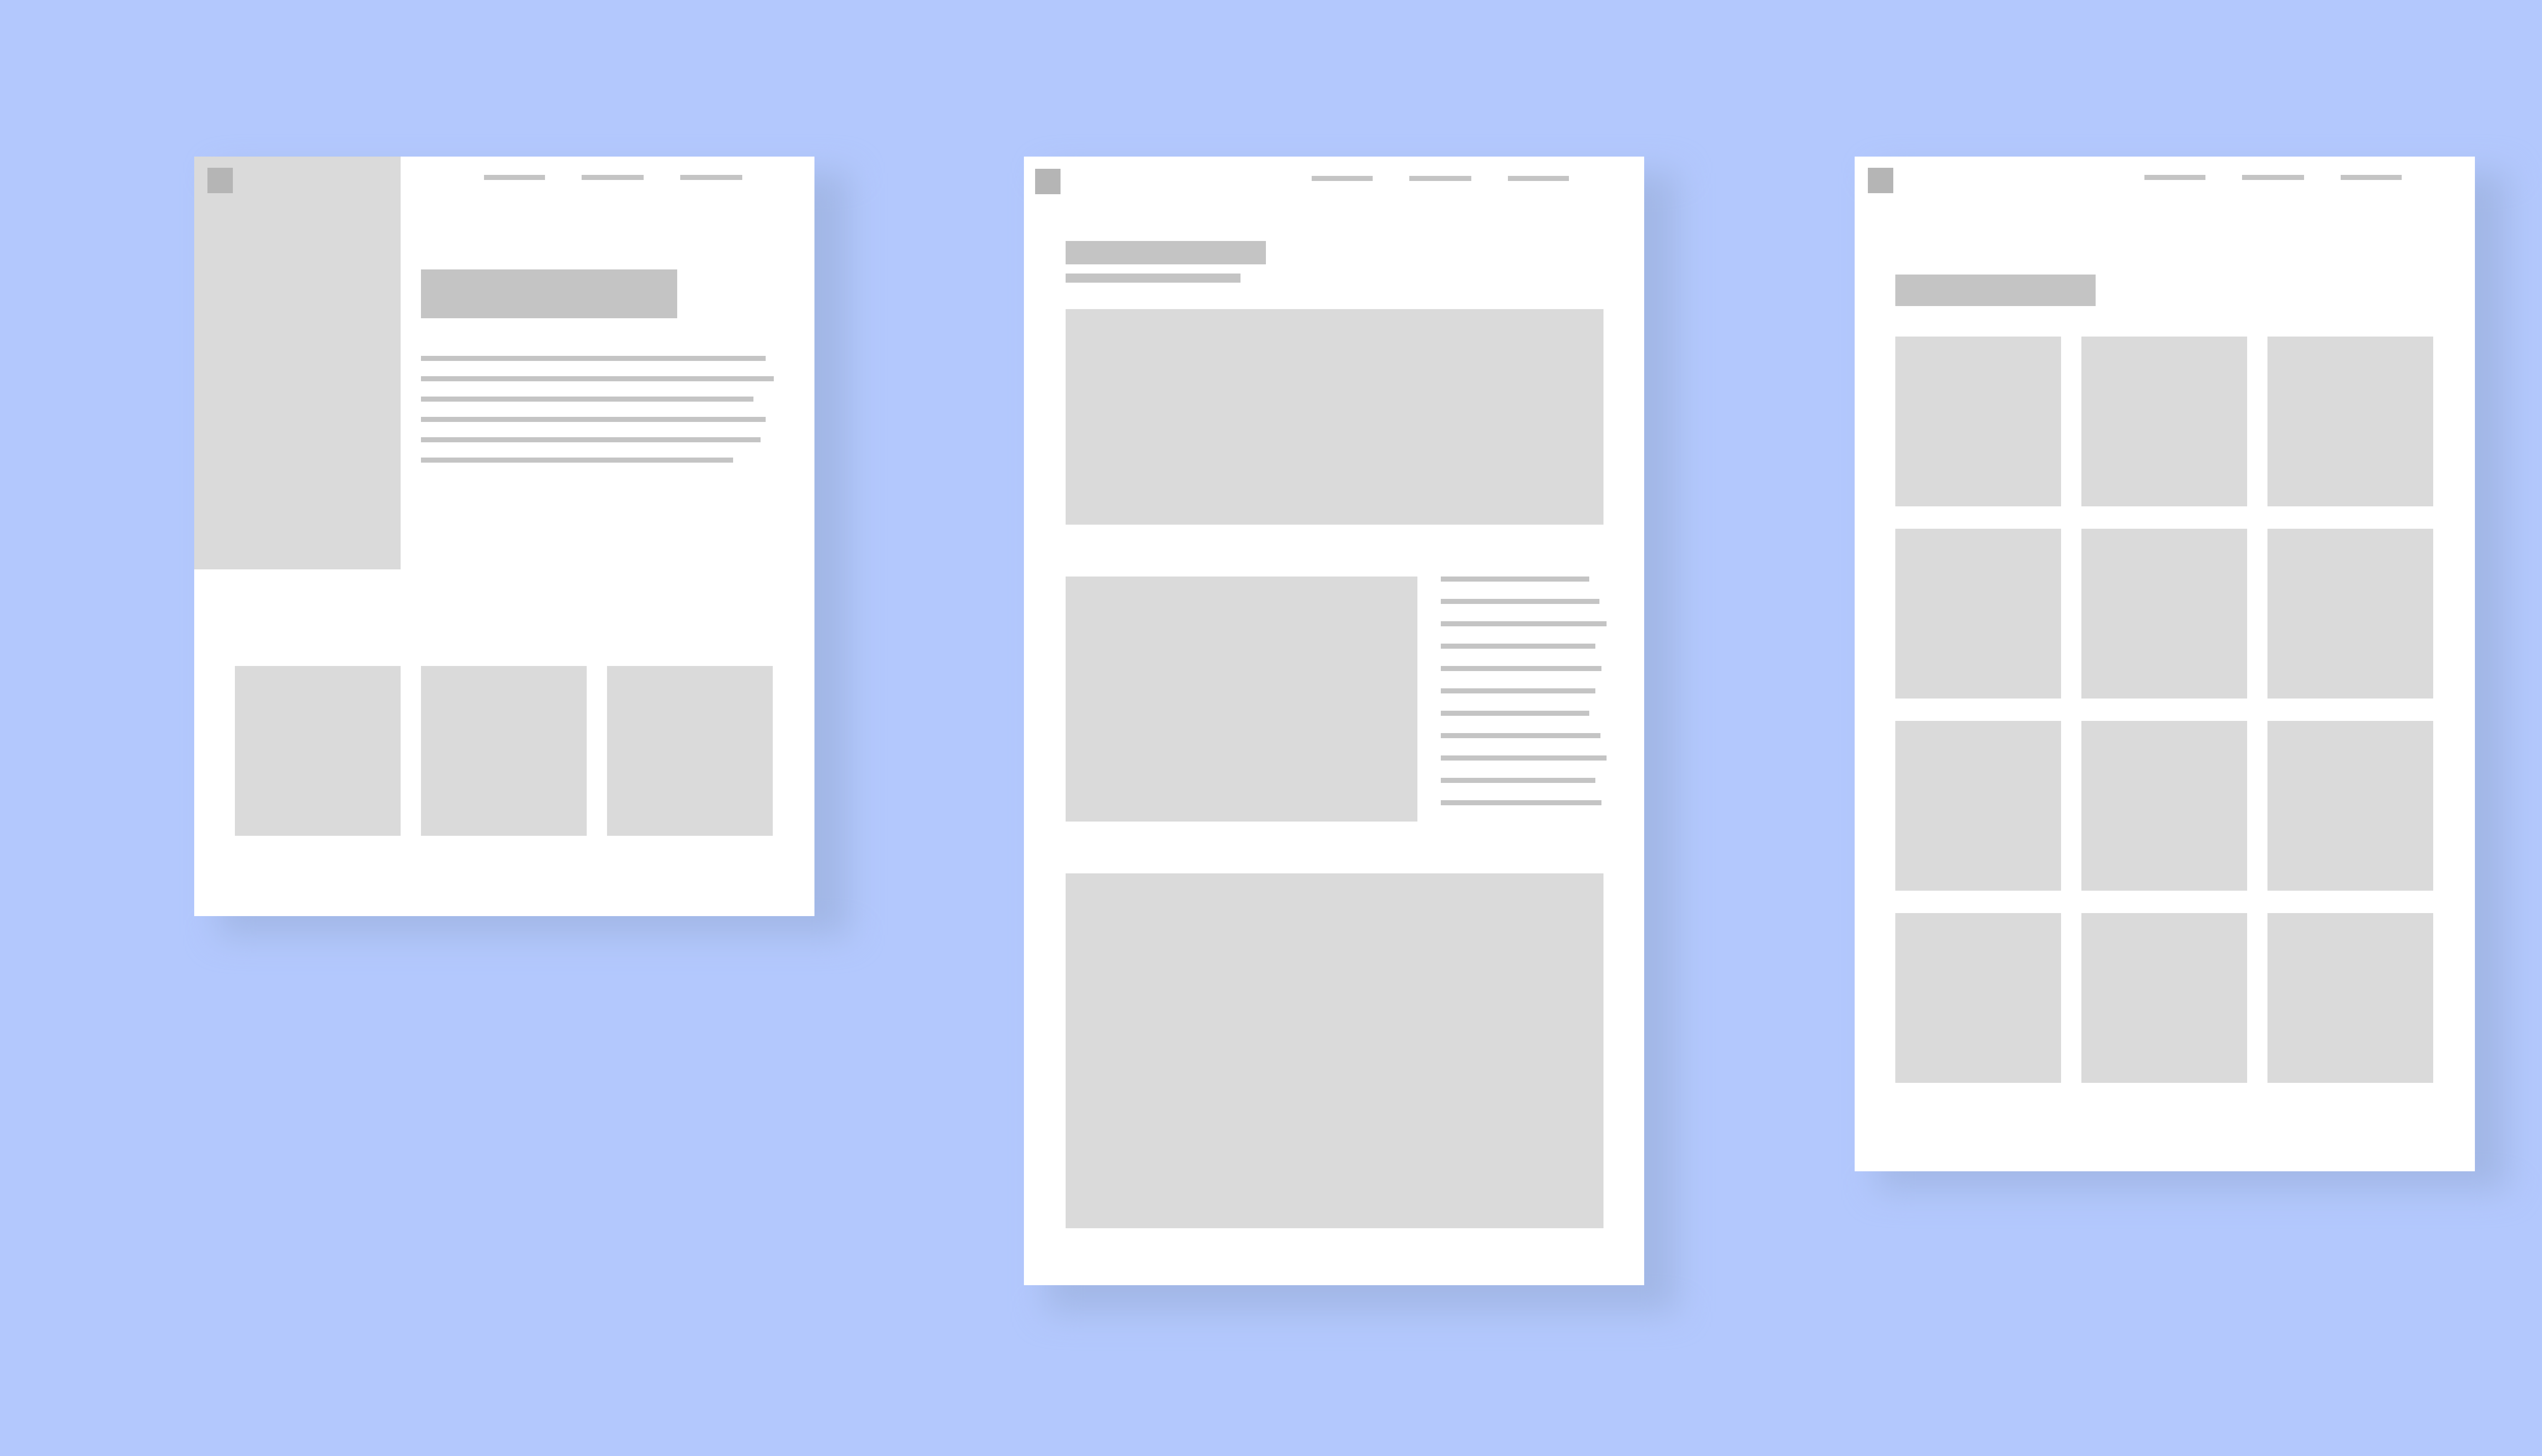 The image size is (2542, 1456). What do you see at coordinates (1153, 278) in the screenshot?
I see `subtitle-placeholder` at bounding box center [1153, 278].